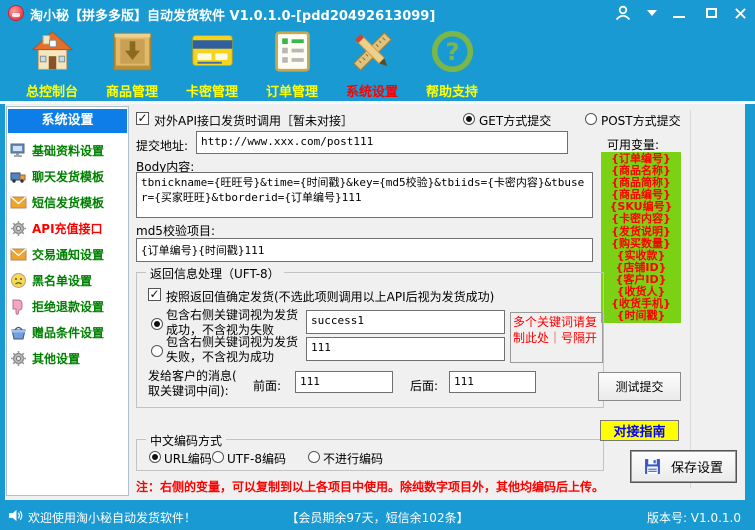 This screenshot has width=755, height=530. I want to click on sidebar-item-label: 拒绝退款设置, so click(68, 306).